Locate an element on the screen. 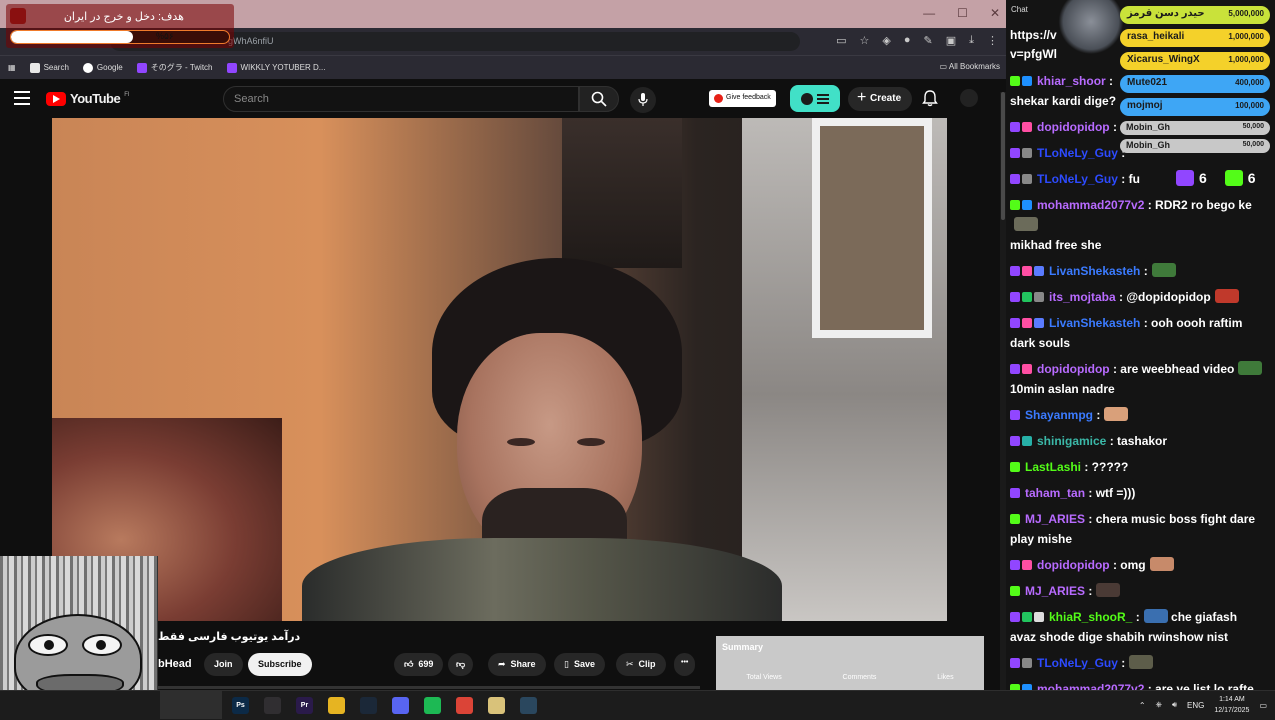 This screenshot has width=1275, height=720. chat-username: Shayanmpg is located at coordinates (1059, 415).